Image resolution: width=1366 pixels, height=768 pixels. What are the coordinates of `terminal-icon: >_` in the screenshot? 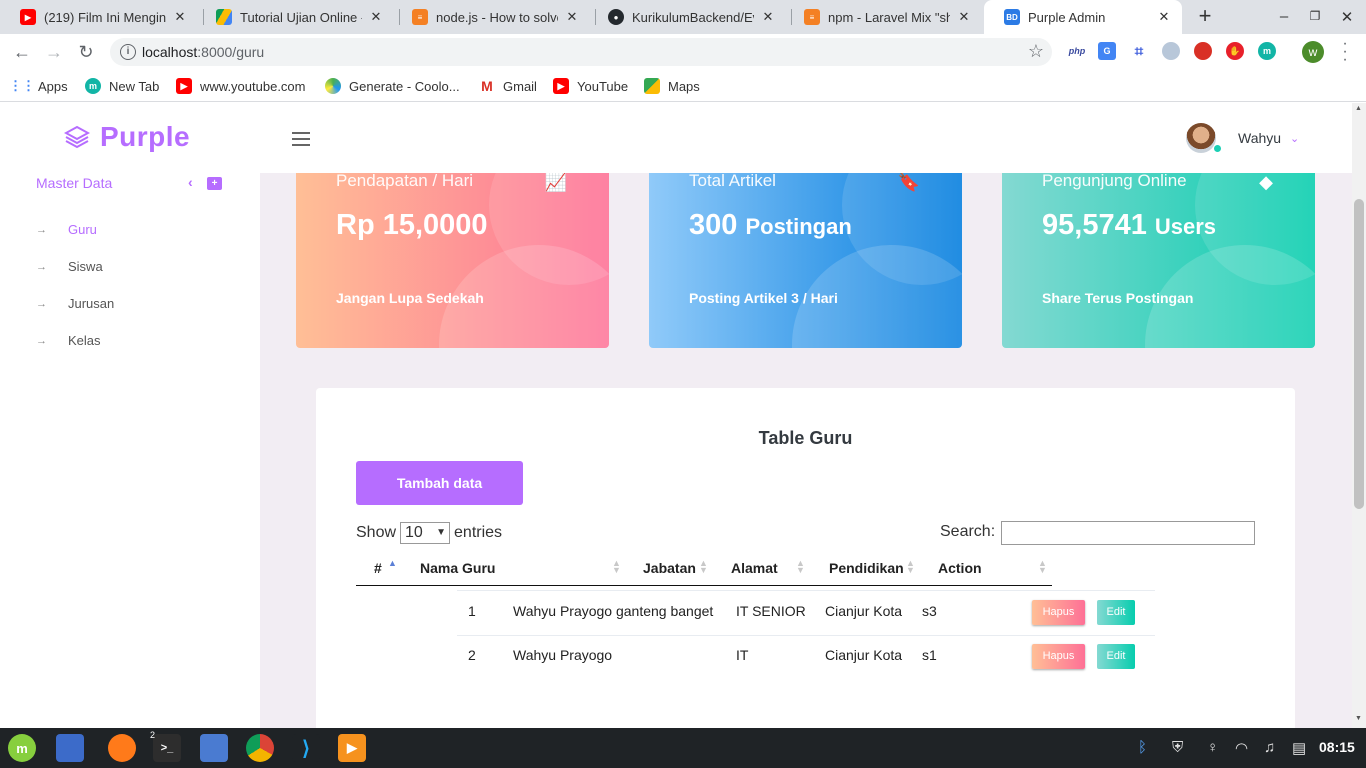 It's located at (167, 748).